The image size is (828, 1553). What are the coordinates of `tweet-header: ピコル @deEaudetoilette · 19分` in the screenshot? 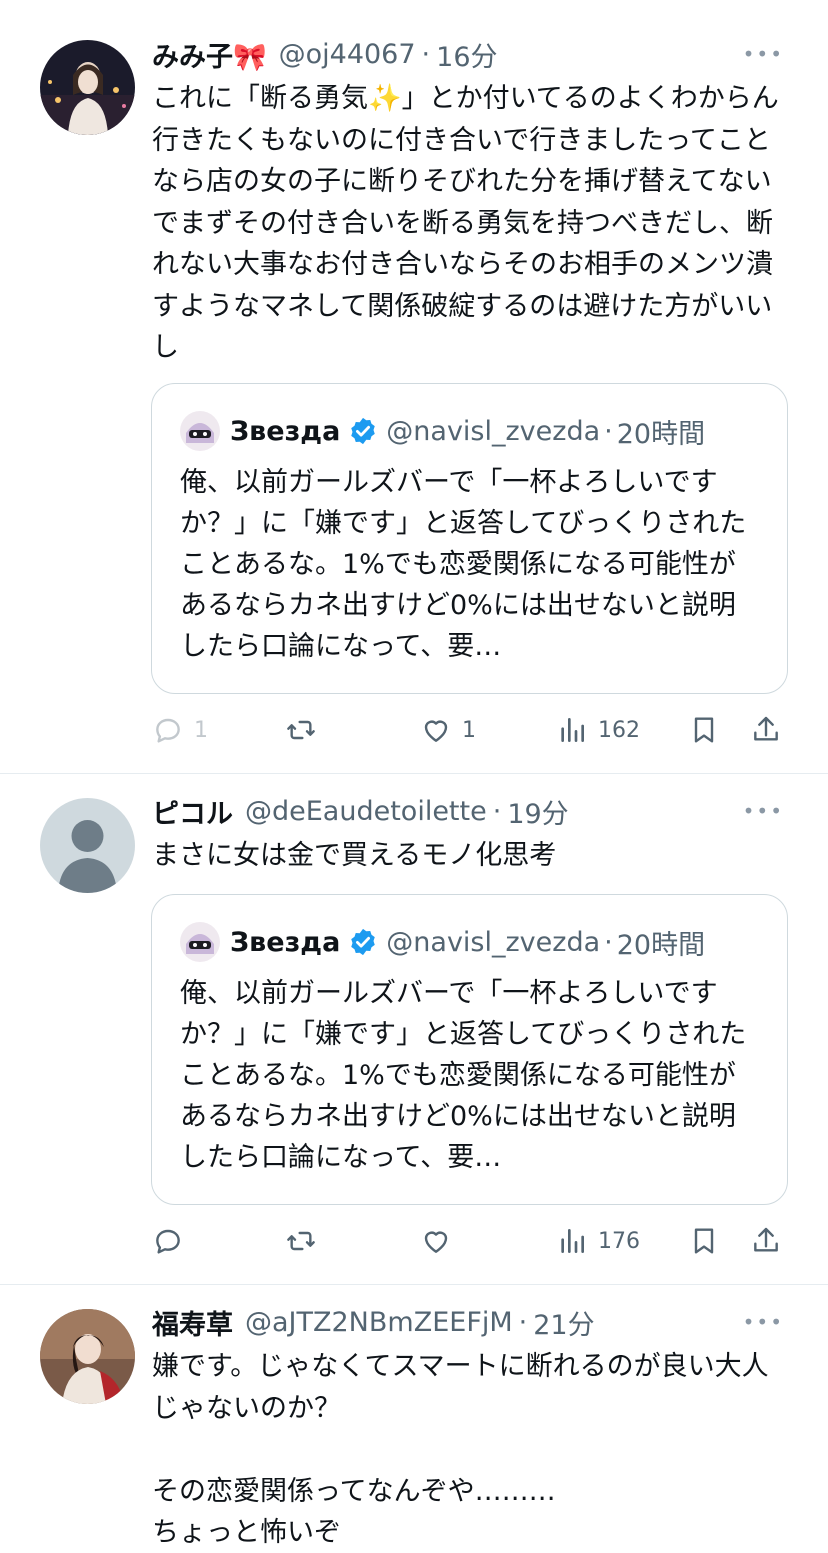 It's located at (470, 811).